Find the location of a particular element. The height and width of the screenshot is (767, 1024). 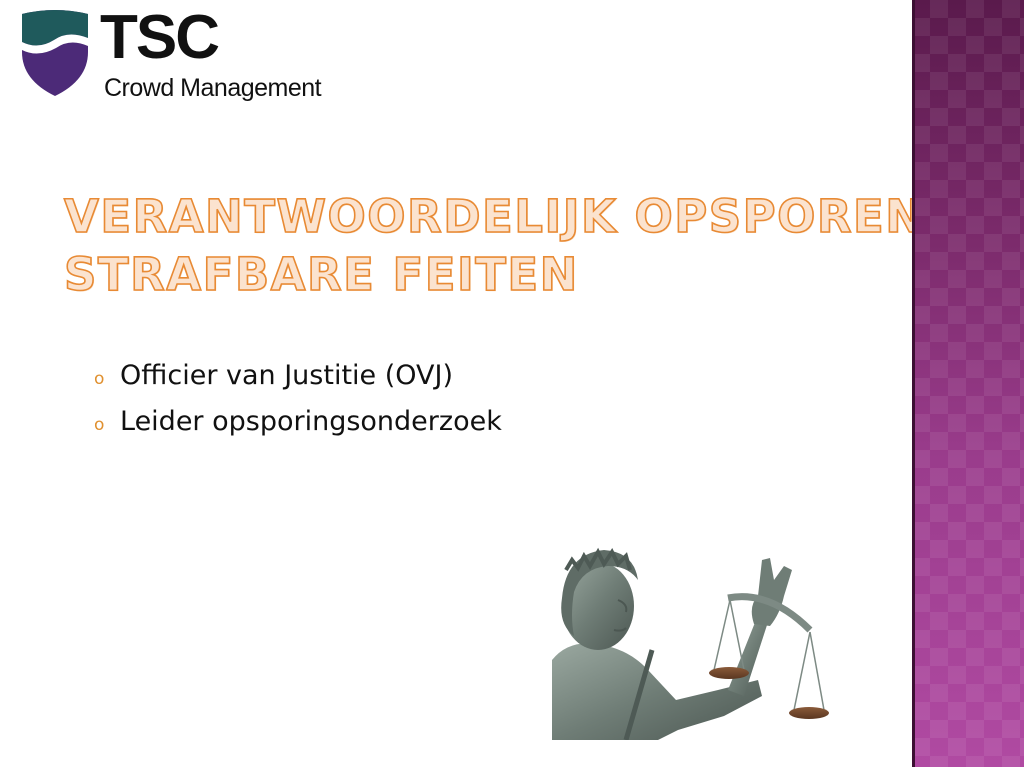

lady-justice-statue-image is located at coordinates (690, 643).